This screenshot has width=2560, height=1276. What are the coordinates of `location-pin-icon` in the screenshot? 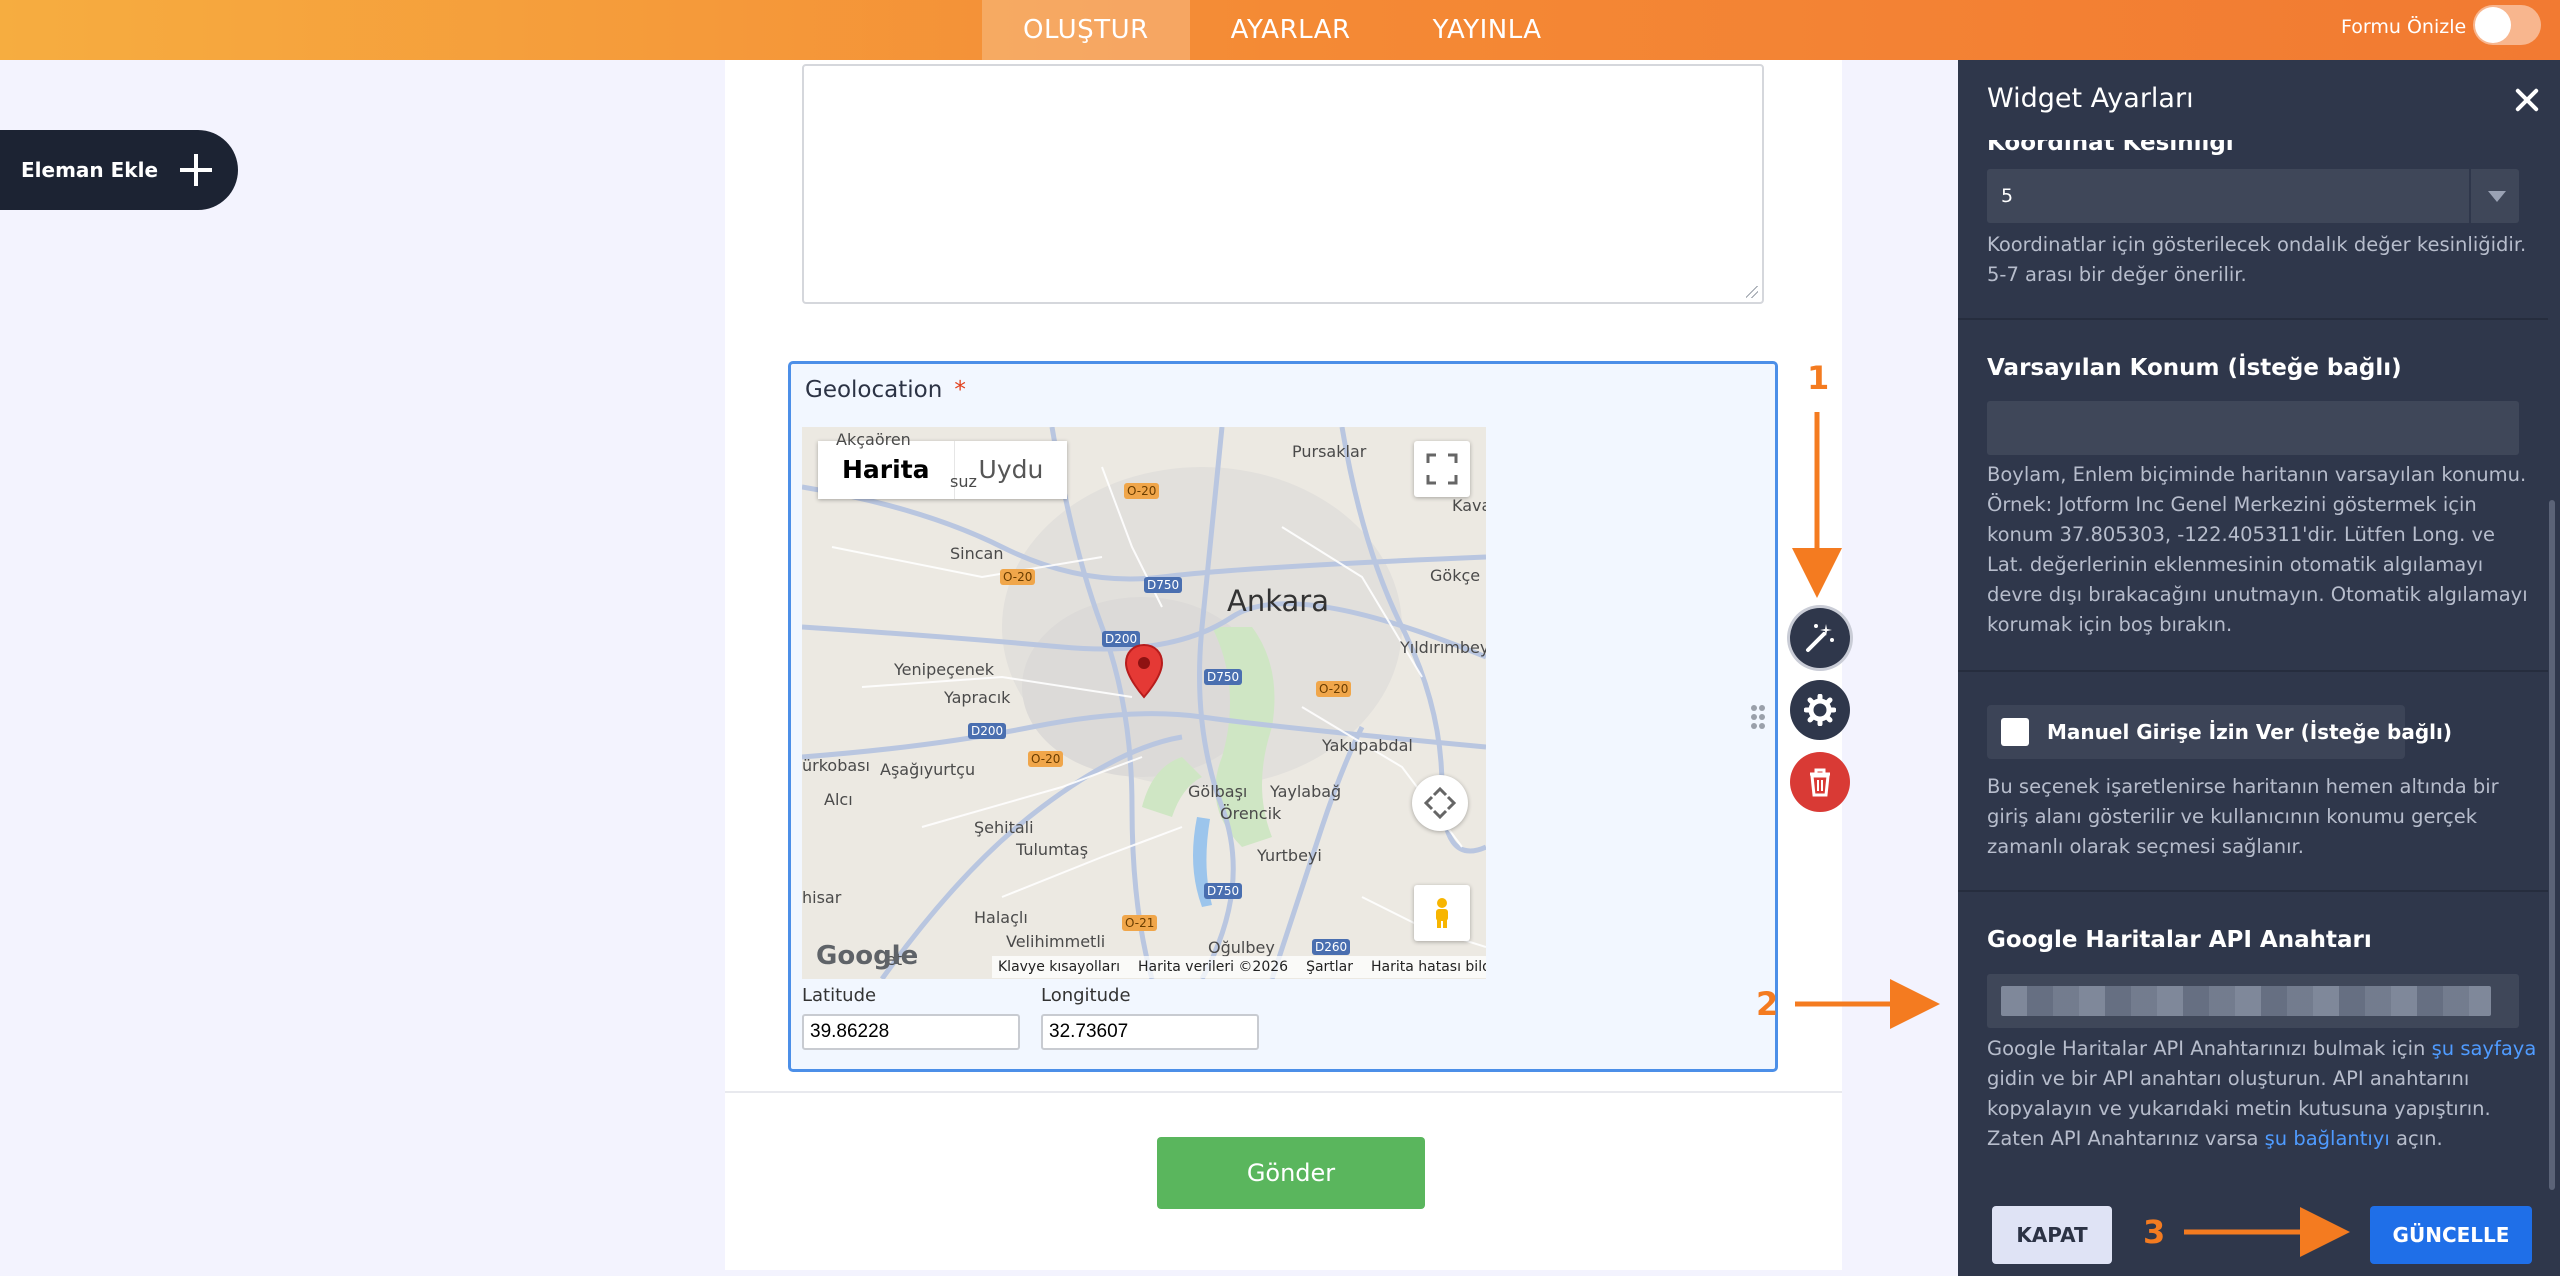 It's located at (1144, 671).